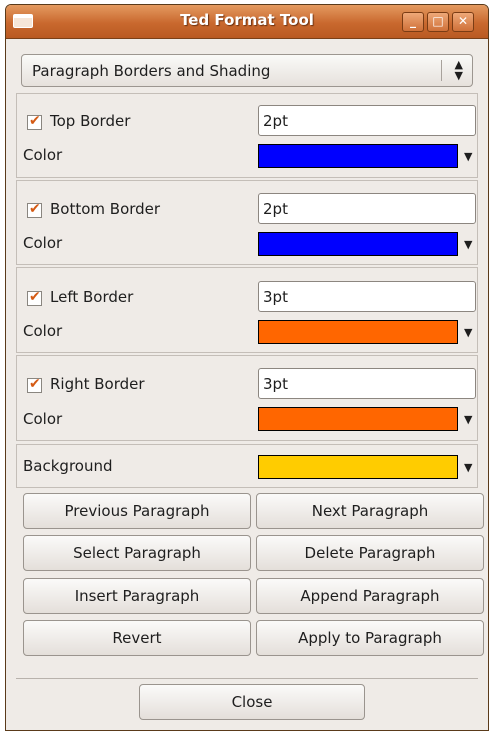 Image resolution: width=494 pixels, height=731 pixels. I want to click on append-paragraph-button: Append Paragraph, so click(370, 596).